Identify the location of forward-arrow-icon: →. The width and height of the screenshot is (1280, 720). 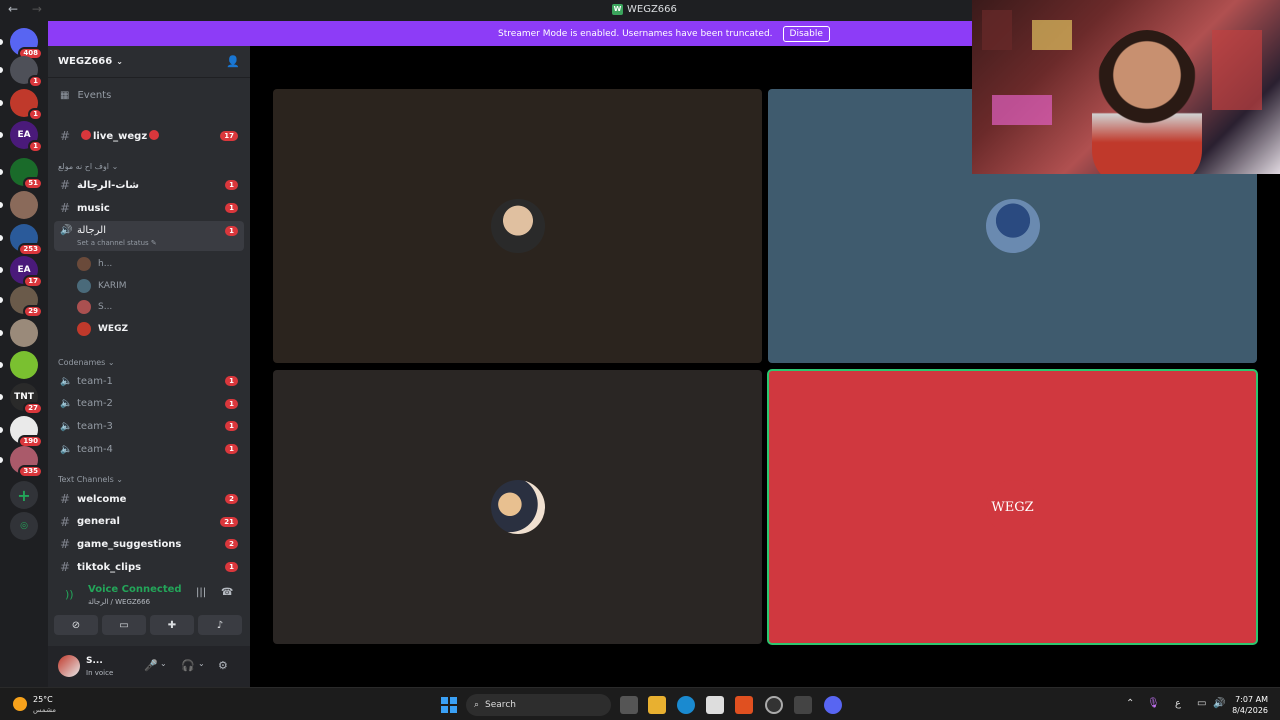
(37, 9).